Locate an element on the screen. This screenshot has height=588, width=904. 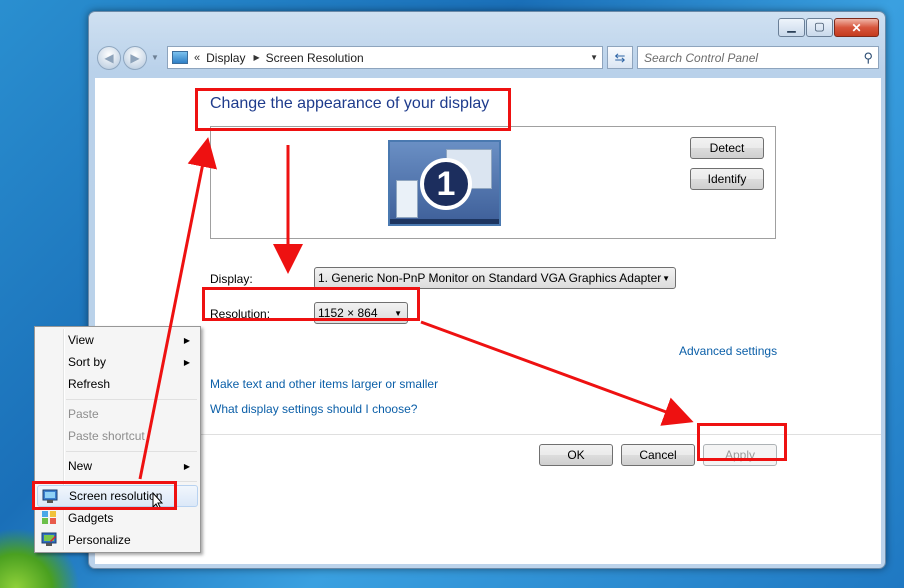
maximize-button: ▢ is located at coordinates (819, 27).